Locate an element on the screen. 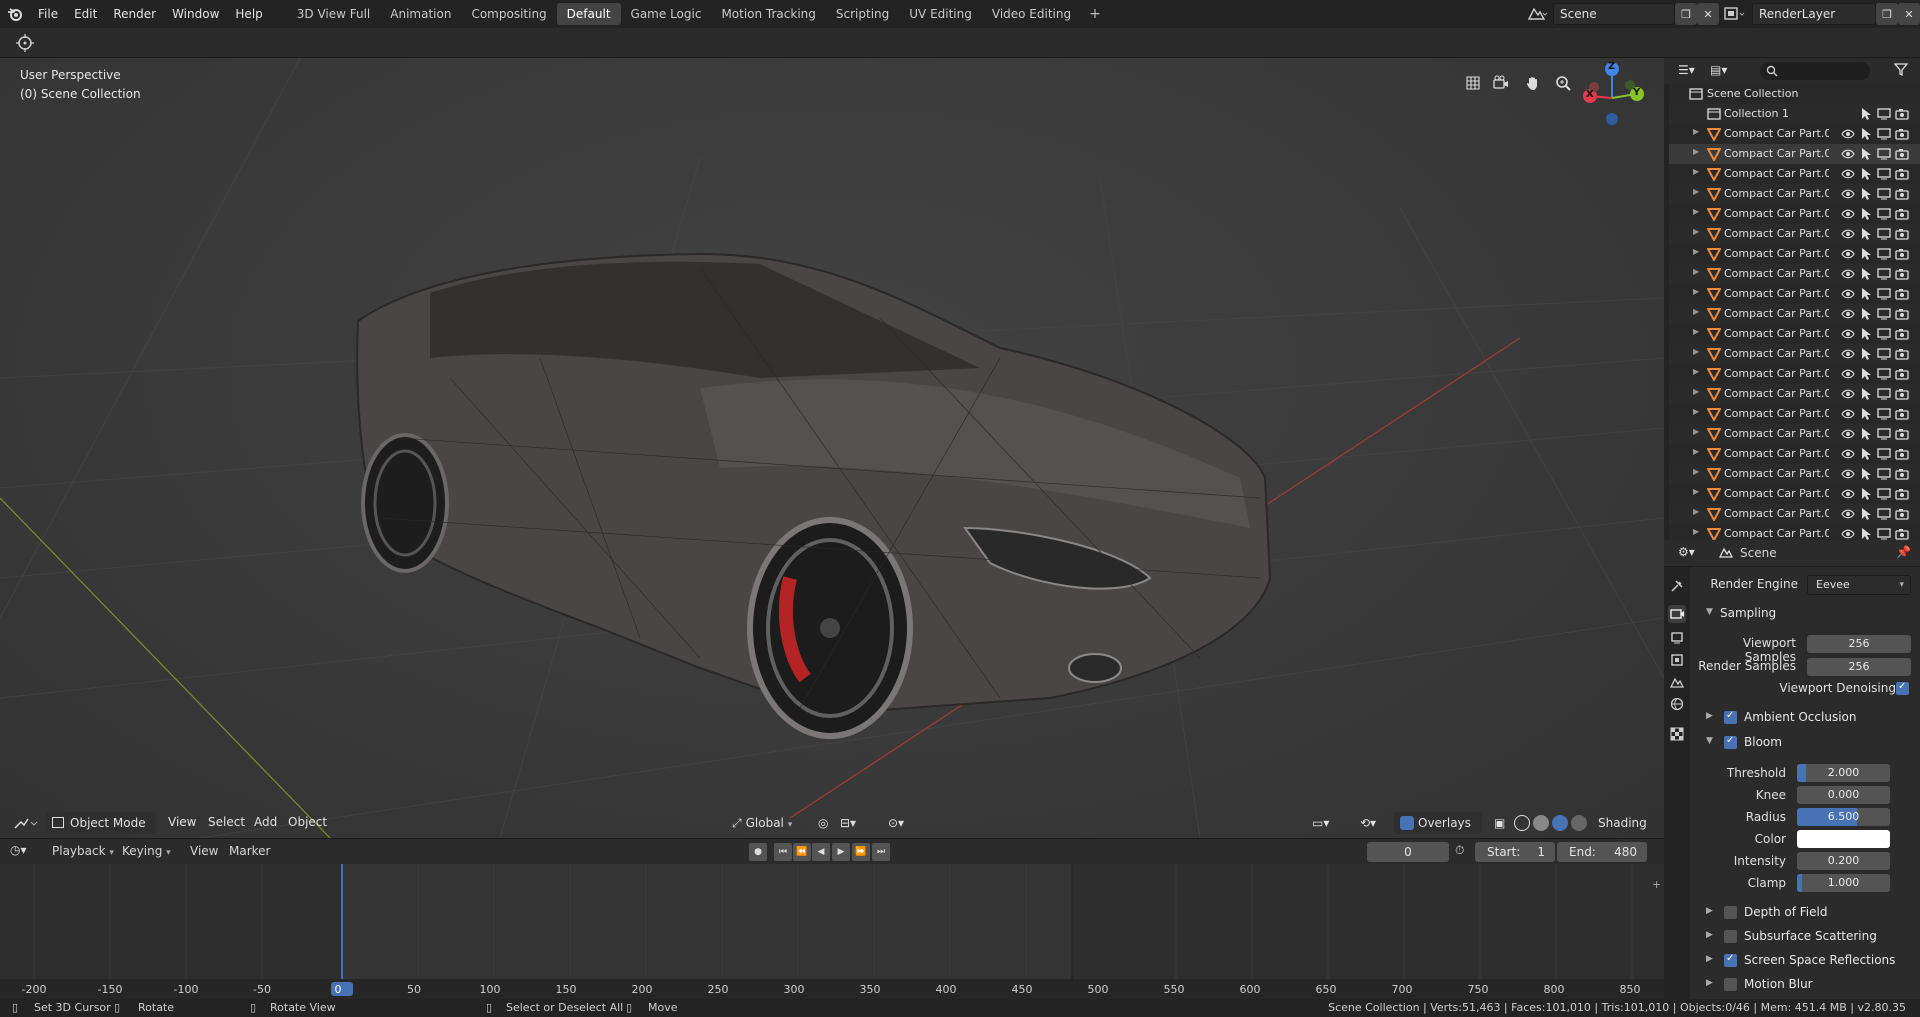  radius-slider: 6.500 is located at coordinates (1843, 817).